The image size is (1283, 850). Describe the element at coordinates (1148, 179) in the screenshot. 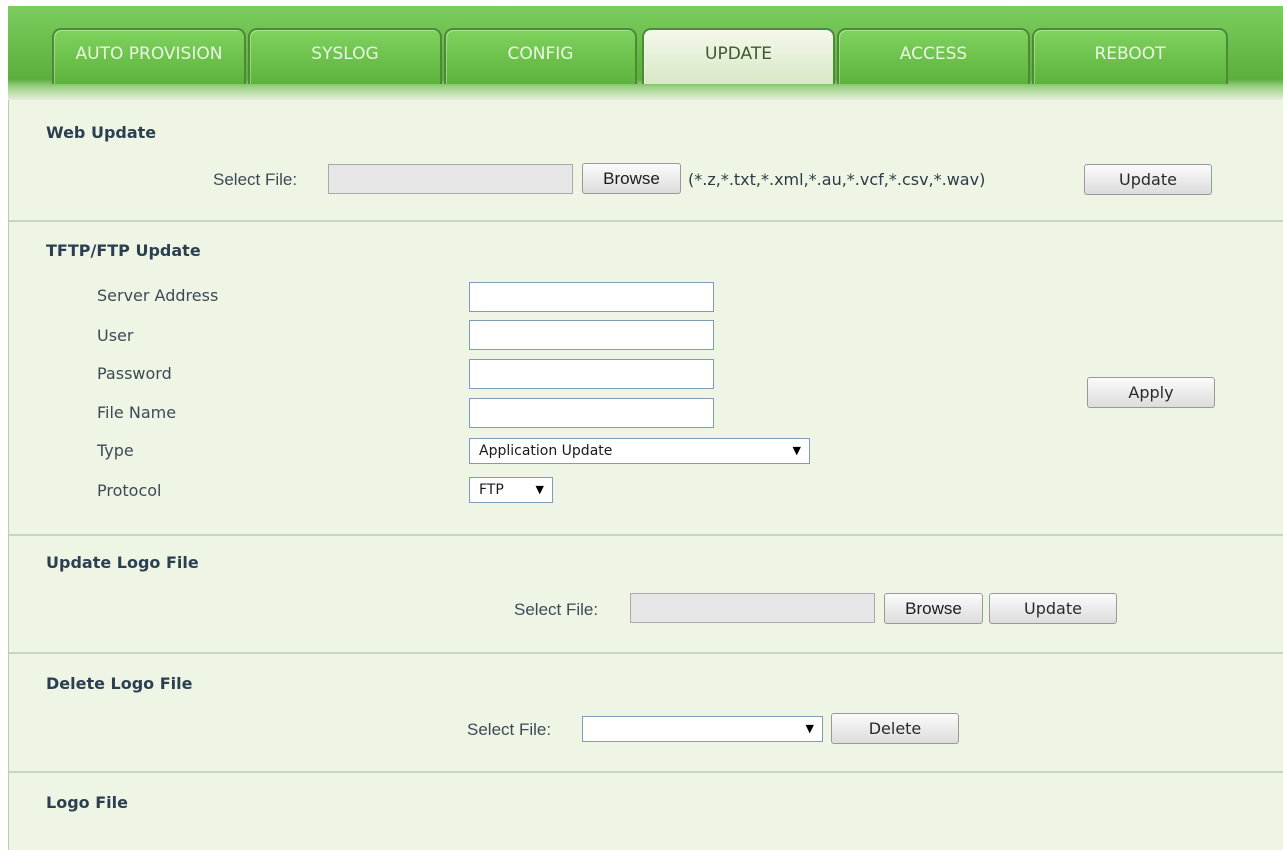

I see `web-update-button: Update` at that location.